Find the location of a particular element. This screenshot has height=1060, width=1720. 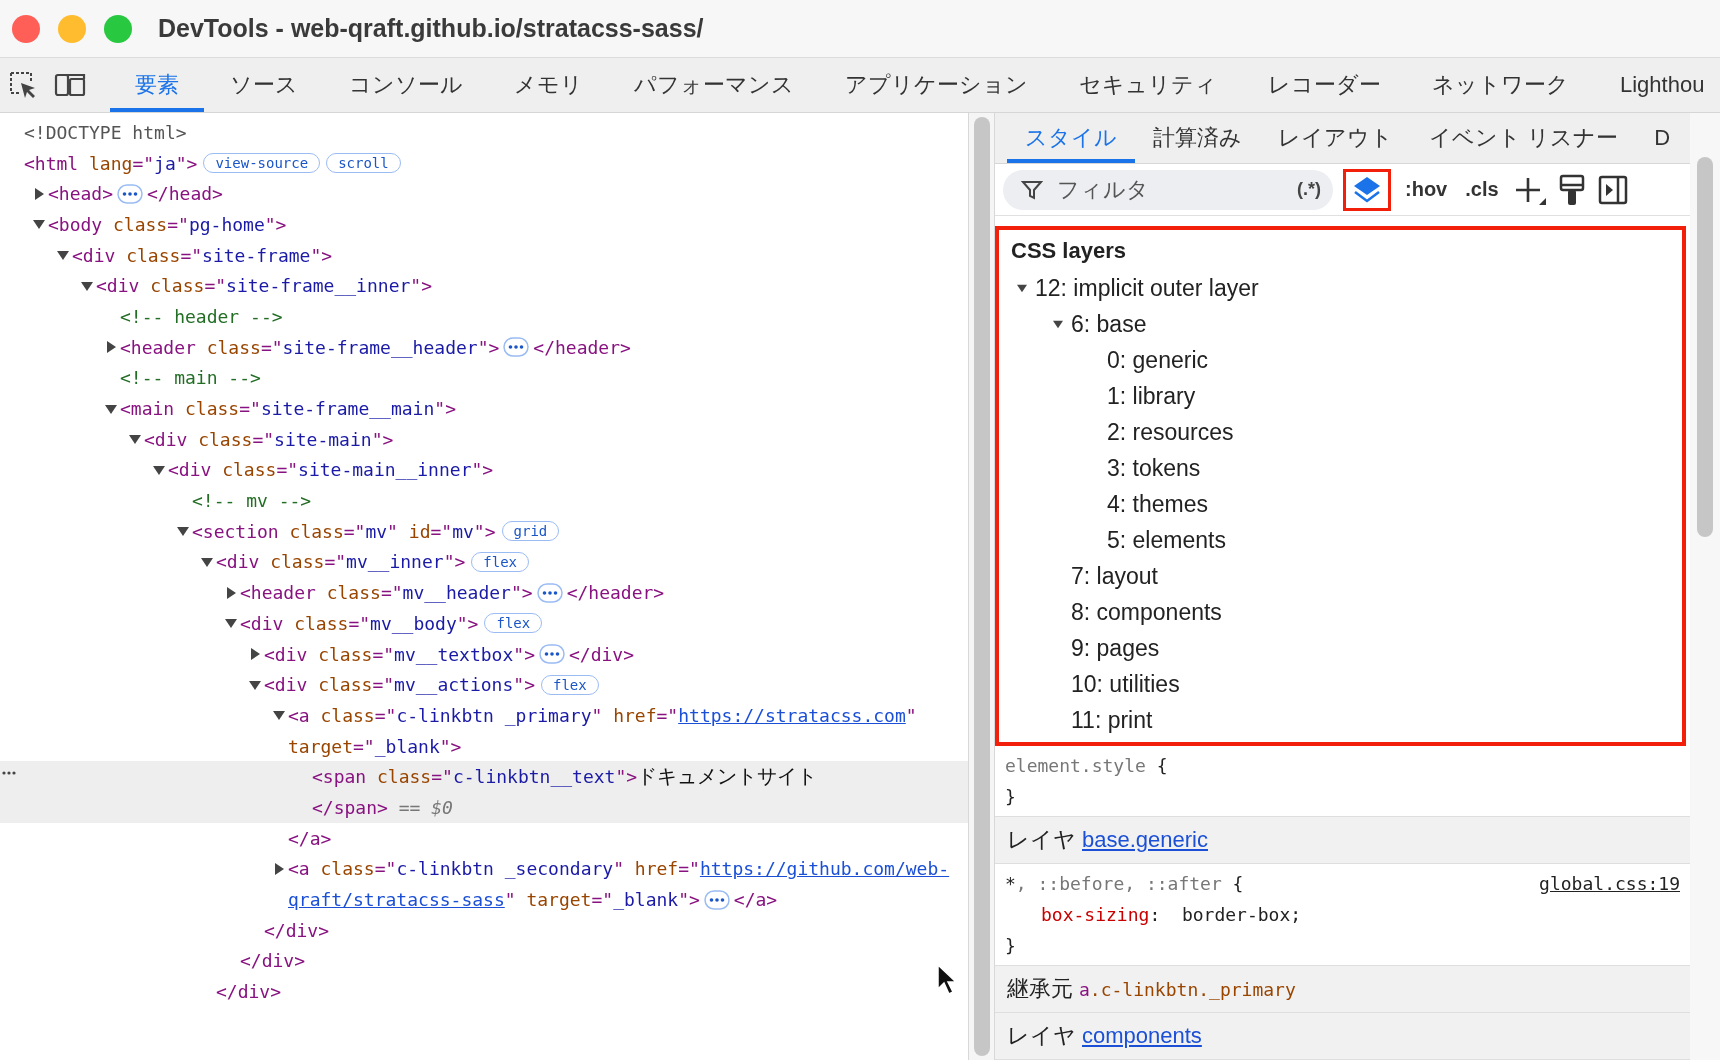

code-text: <!DOCTYPE html> is located at coordinates (105, 132).